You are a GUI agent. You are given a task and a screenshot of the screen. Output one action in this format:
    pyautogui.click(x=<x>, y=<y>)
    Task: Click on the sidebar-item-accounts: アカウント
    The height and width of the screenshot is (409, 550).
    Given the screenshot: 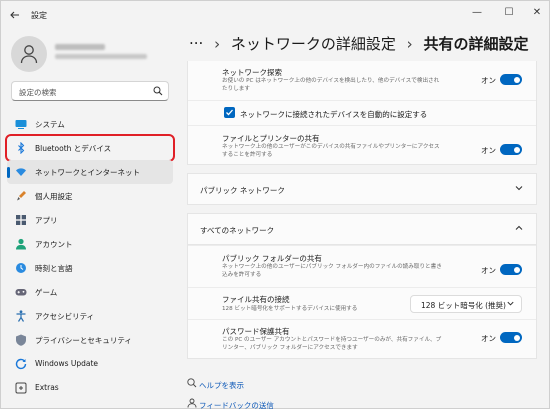 What is the action you would take?
    pyautogui.click(x=90, y=244)
    